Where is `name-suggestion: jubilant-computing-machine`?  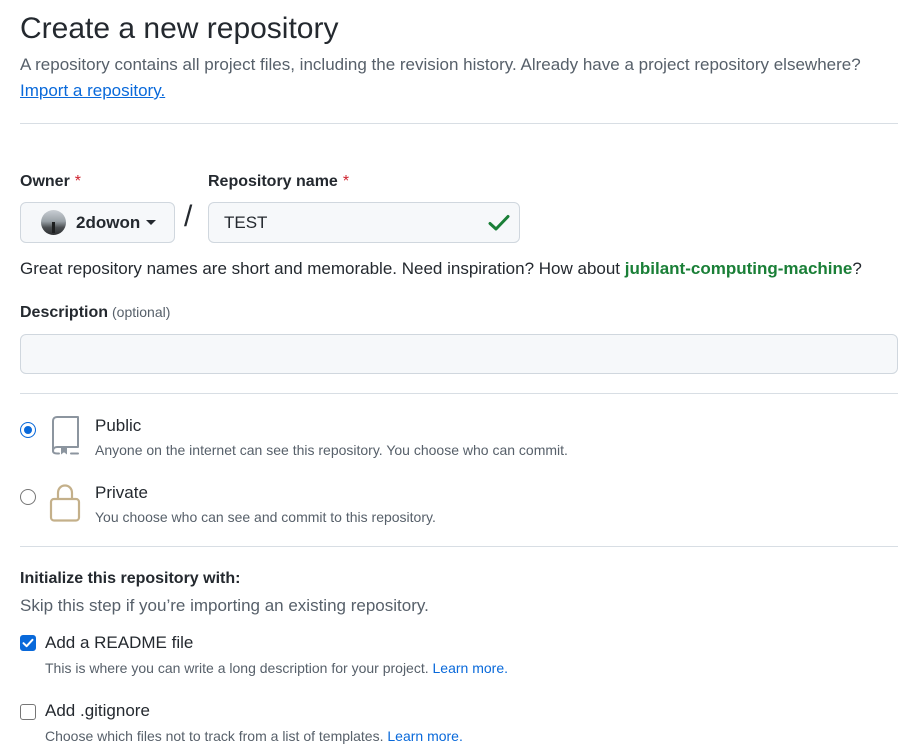 name-suggestion: jubilant-computing-machine is located at coordinates (739, 268).